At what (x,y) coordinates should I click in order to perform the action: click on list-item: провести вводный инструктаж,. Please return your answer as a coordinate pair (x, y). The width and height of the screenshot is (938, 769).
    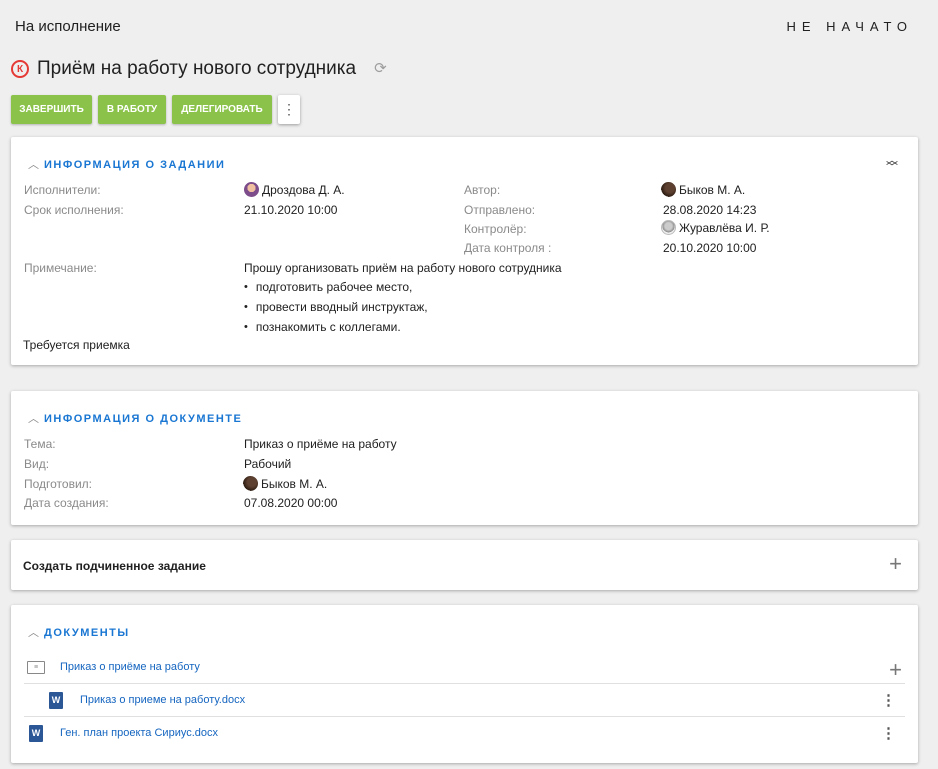
    Looking at the image, I should click on (336, 307).